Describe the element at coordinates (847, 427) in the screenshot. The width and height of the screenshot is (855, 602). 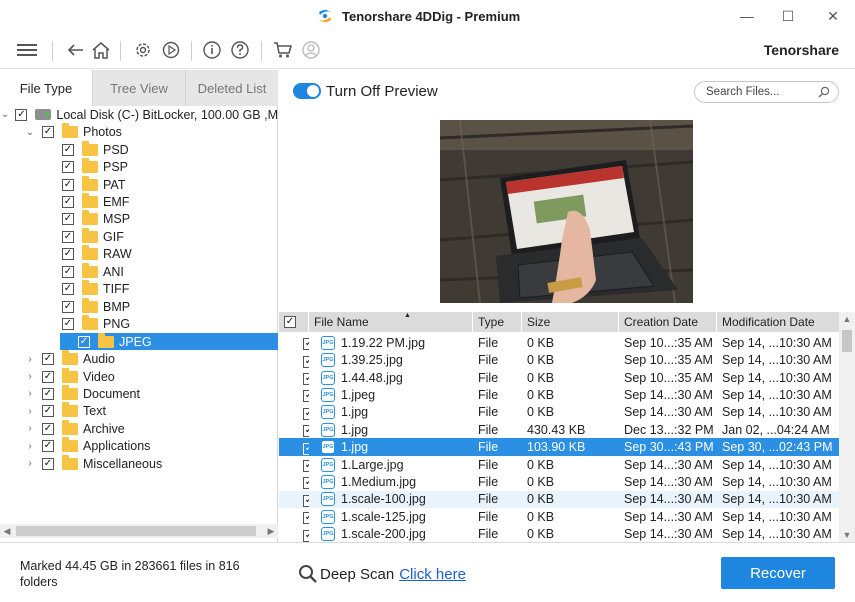
I see `vertical-scrollbar: ▲ ▼` at that location.